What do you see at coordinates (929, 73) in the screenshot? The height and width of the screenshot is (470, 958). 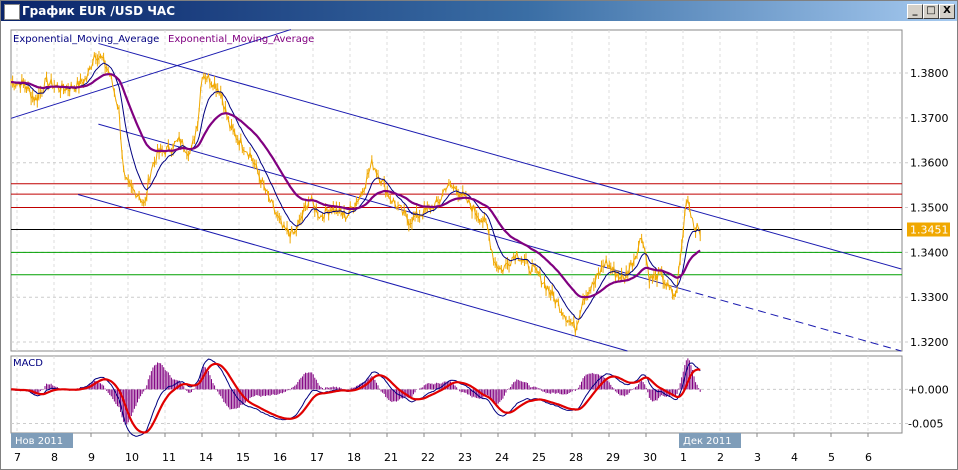 I see `y-tick-label: 1.3800` at bounding box center [929, 73].